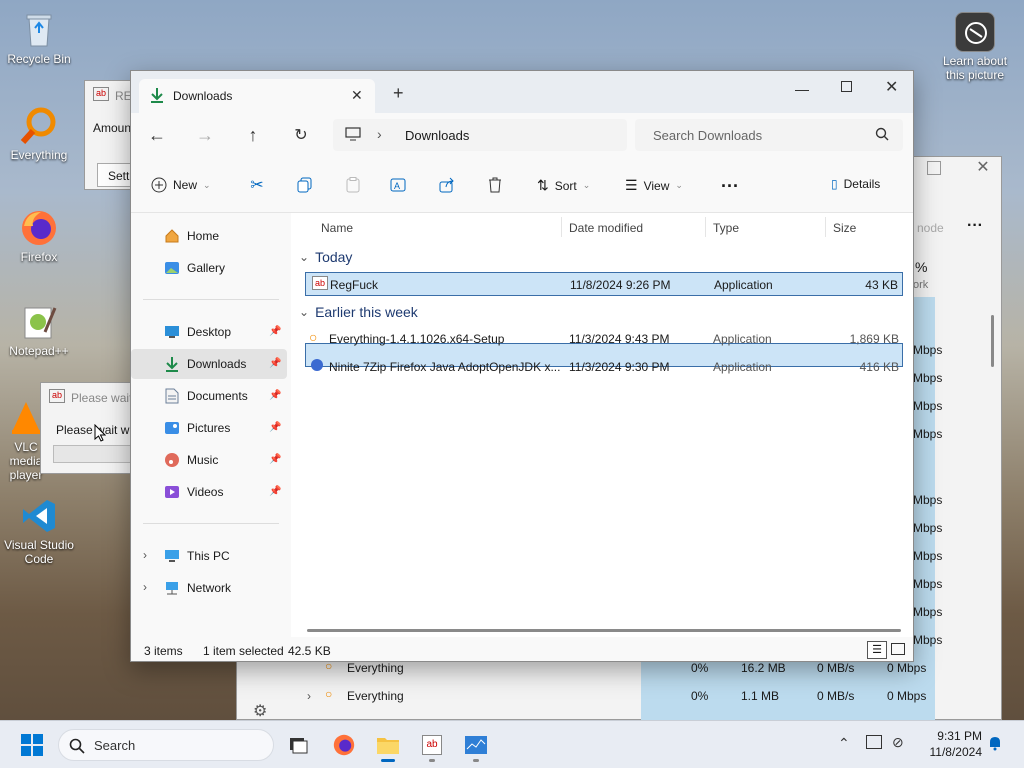 The image size is (1024, 768). What do you see at coordinates (163, 651) in the screenshot?
I see `item-count: 3 items` at bounding box center [163, 651].